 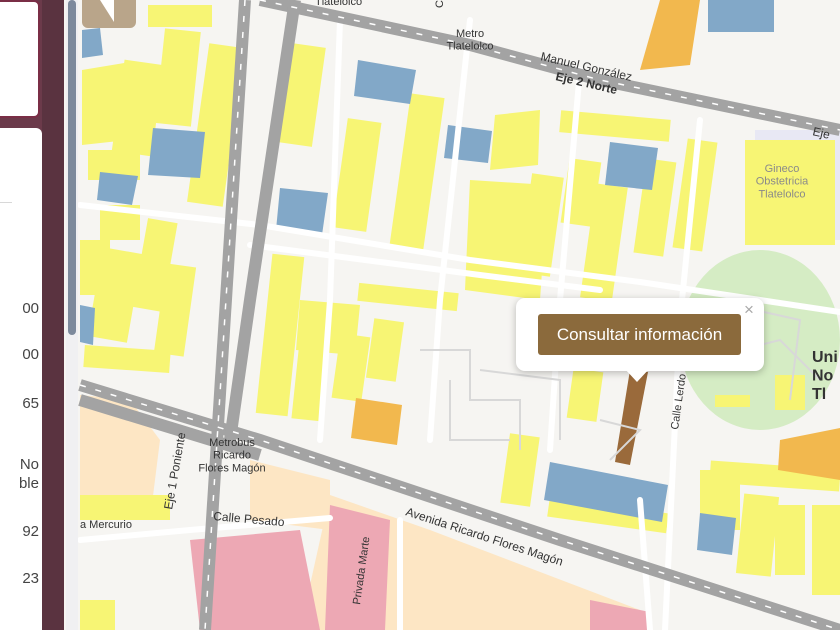 What do you see at coordinates (376, 421) in the screenshot?
I see `building-commercial-center` at bounding box center [376, 421].